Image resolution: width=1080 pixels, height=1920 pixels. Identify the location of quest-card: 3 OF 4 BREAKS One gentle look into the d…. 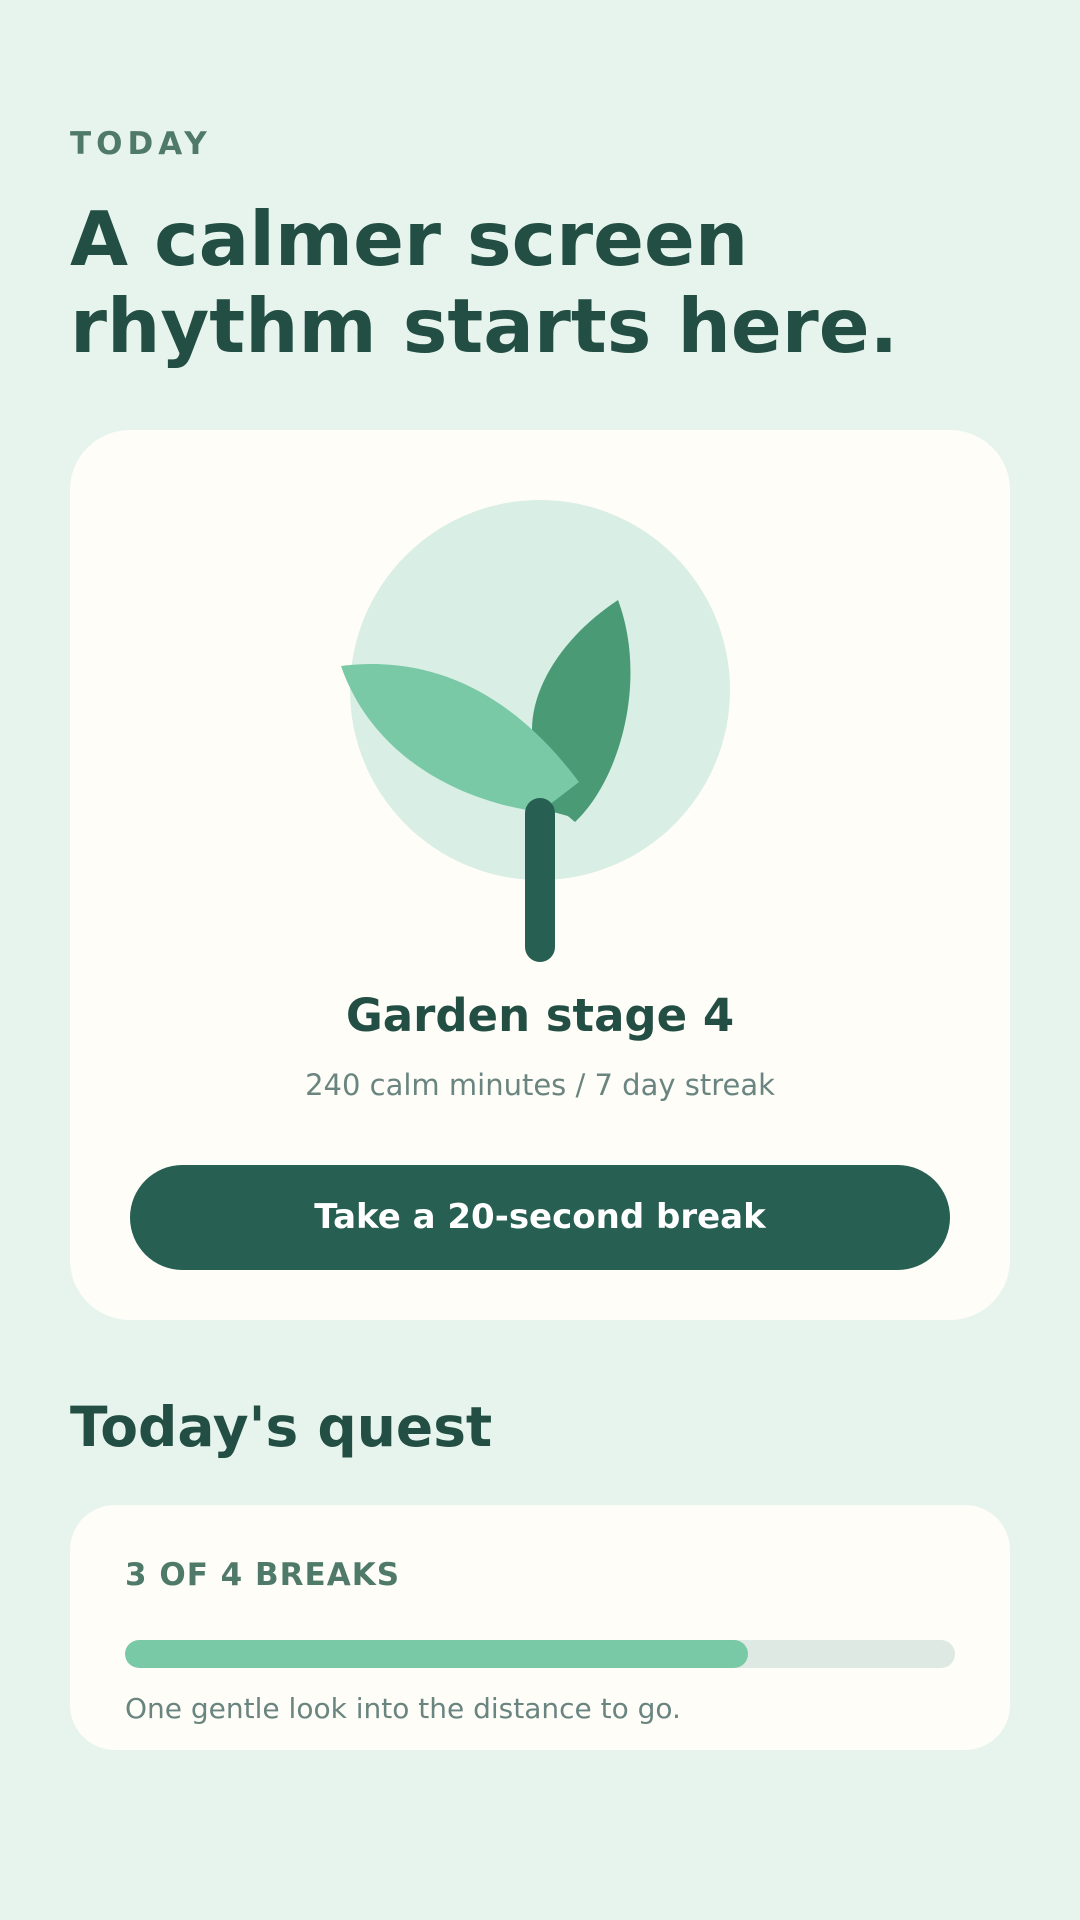
(540, 1627).